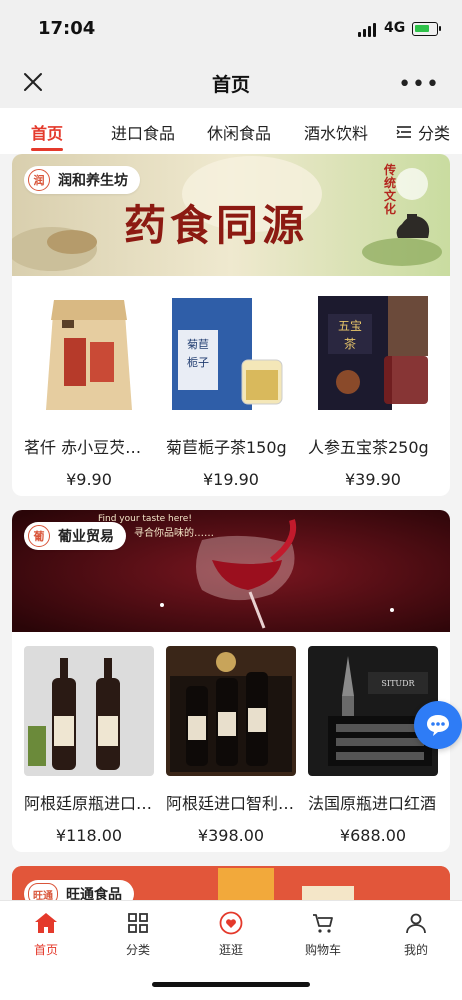 Image resolution: width=462 pixels, height=1000 pixels. I want to click on banner-title: 药食同源, so click(216, 225).